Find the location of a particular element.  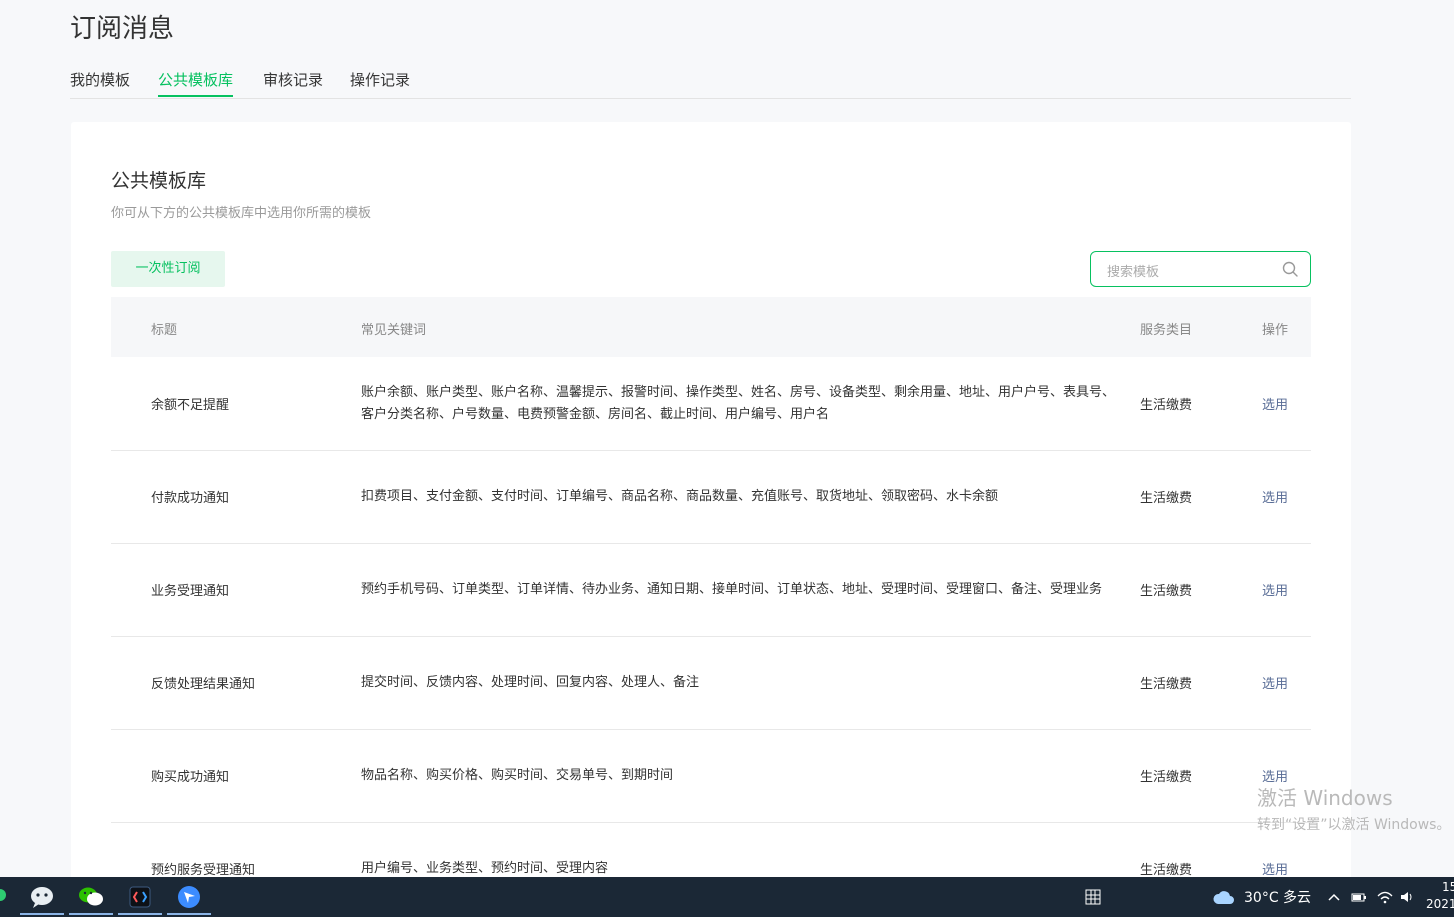

tab-operation-records: 操作记录 is located at coordinates (380, 82).